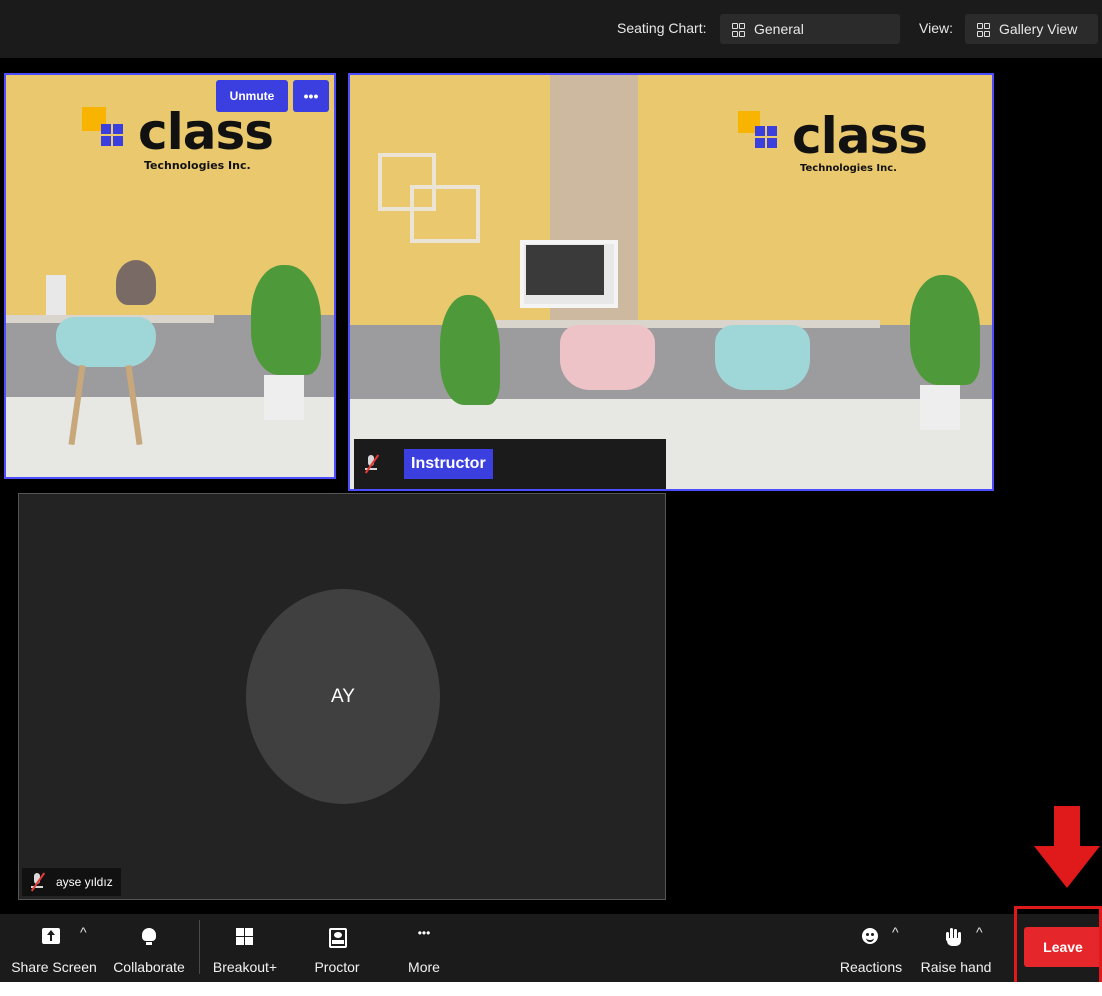 Image resolution: width=1102 pixels, height=996 pixels. I want to click on breakout-icon, so click(244, 936).